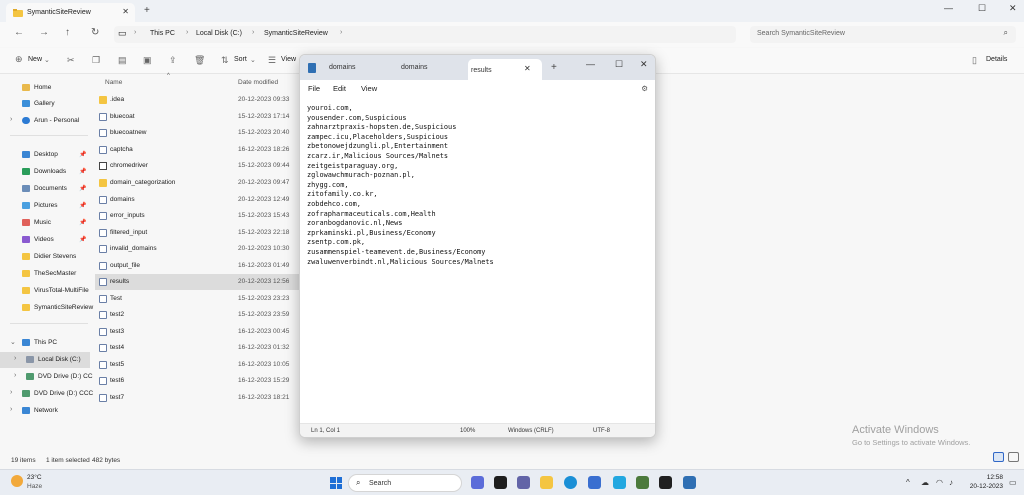 Image resolution: width=1024 pixels, height=495 pixels. I want to click on file-row: bluecoatnew 15-12-2023 20:40, so click(197, 133).